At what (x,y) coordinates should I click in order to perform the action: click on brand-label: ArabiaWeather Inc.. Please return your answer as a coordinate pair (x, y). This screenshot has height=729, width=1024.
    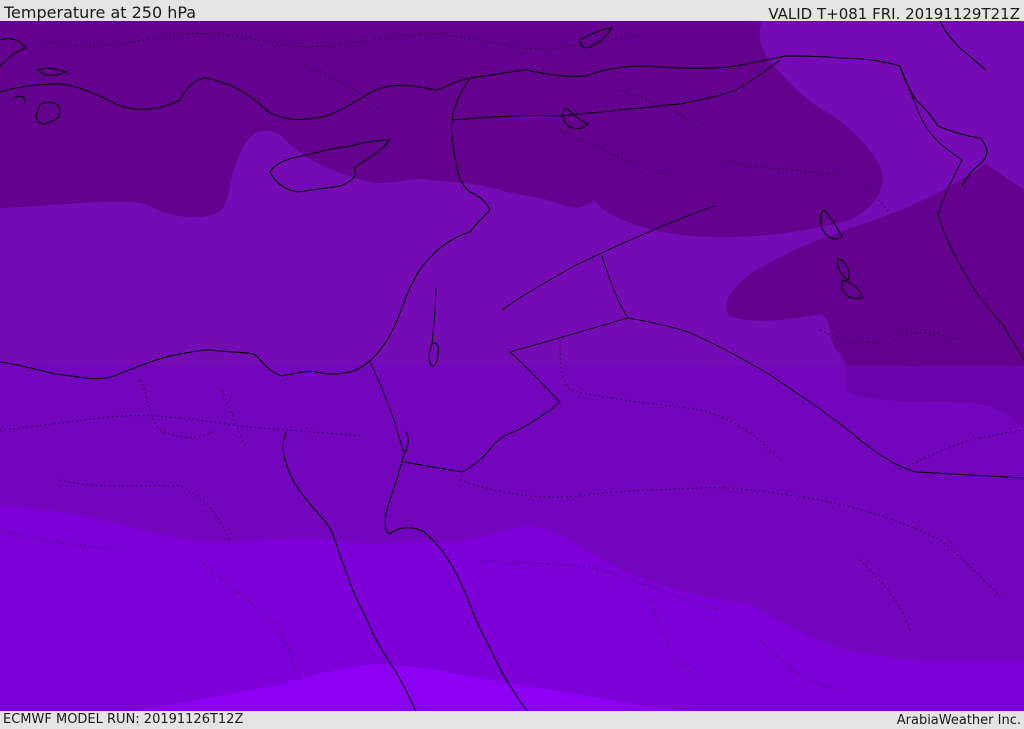
    Looking at the image, I should click on (958, 720).